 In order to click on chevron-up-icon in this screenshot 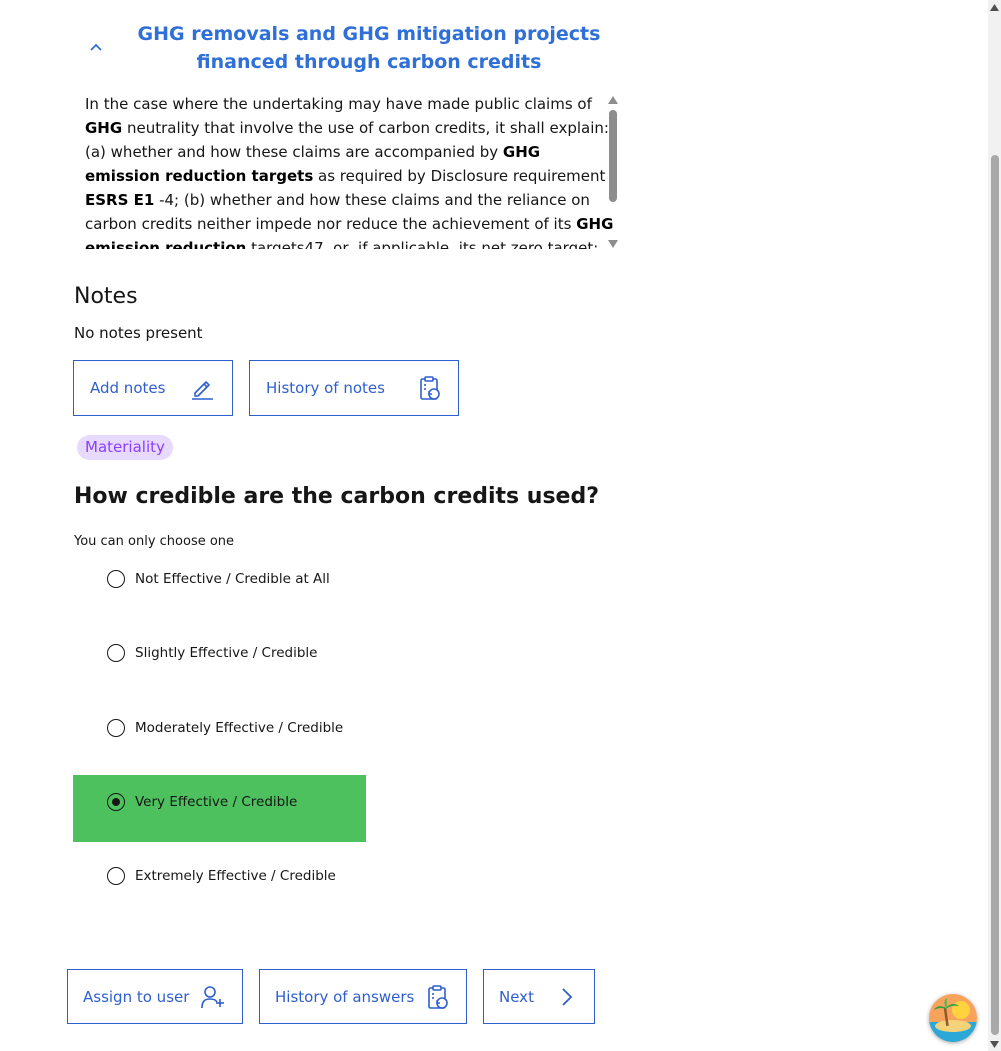, I will do `click(96, 47)`.